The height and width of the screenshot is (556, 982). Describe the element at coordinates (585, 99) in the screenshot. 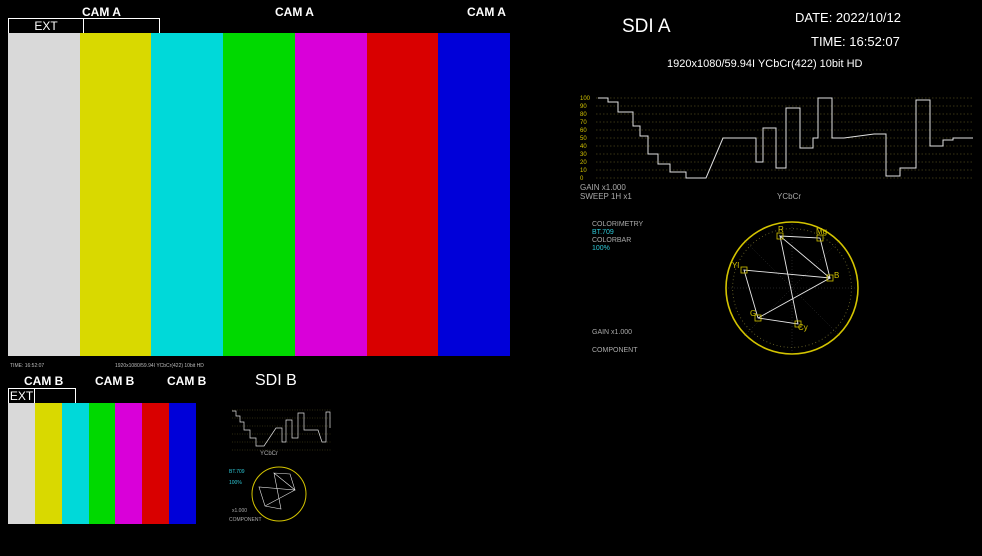

I see `waveform-scale-label: 100` at that location.